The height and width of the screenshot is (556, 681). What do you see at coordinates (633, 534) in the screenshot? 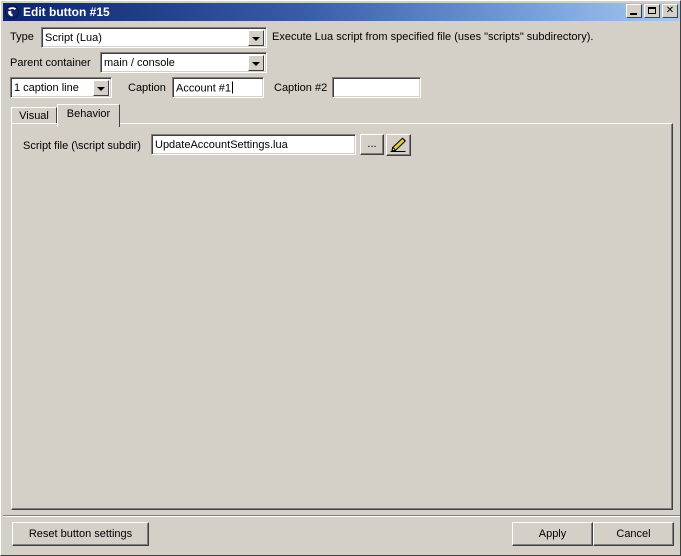
I see `cancel-button: Cancel` at bounding box center [633, 534].